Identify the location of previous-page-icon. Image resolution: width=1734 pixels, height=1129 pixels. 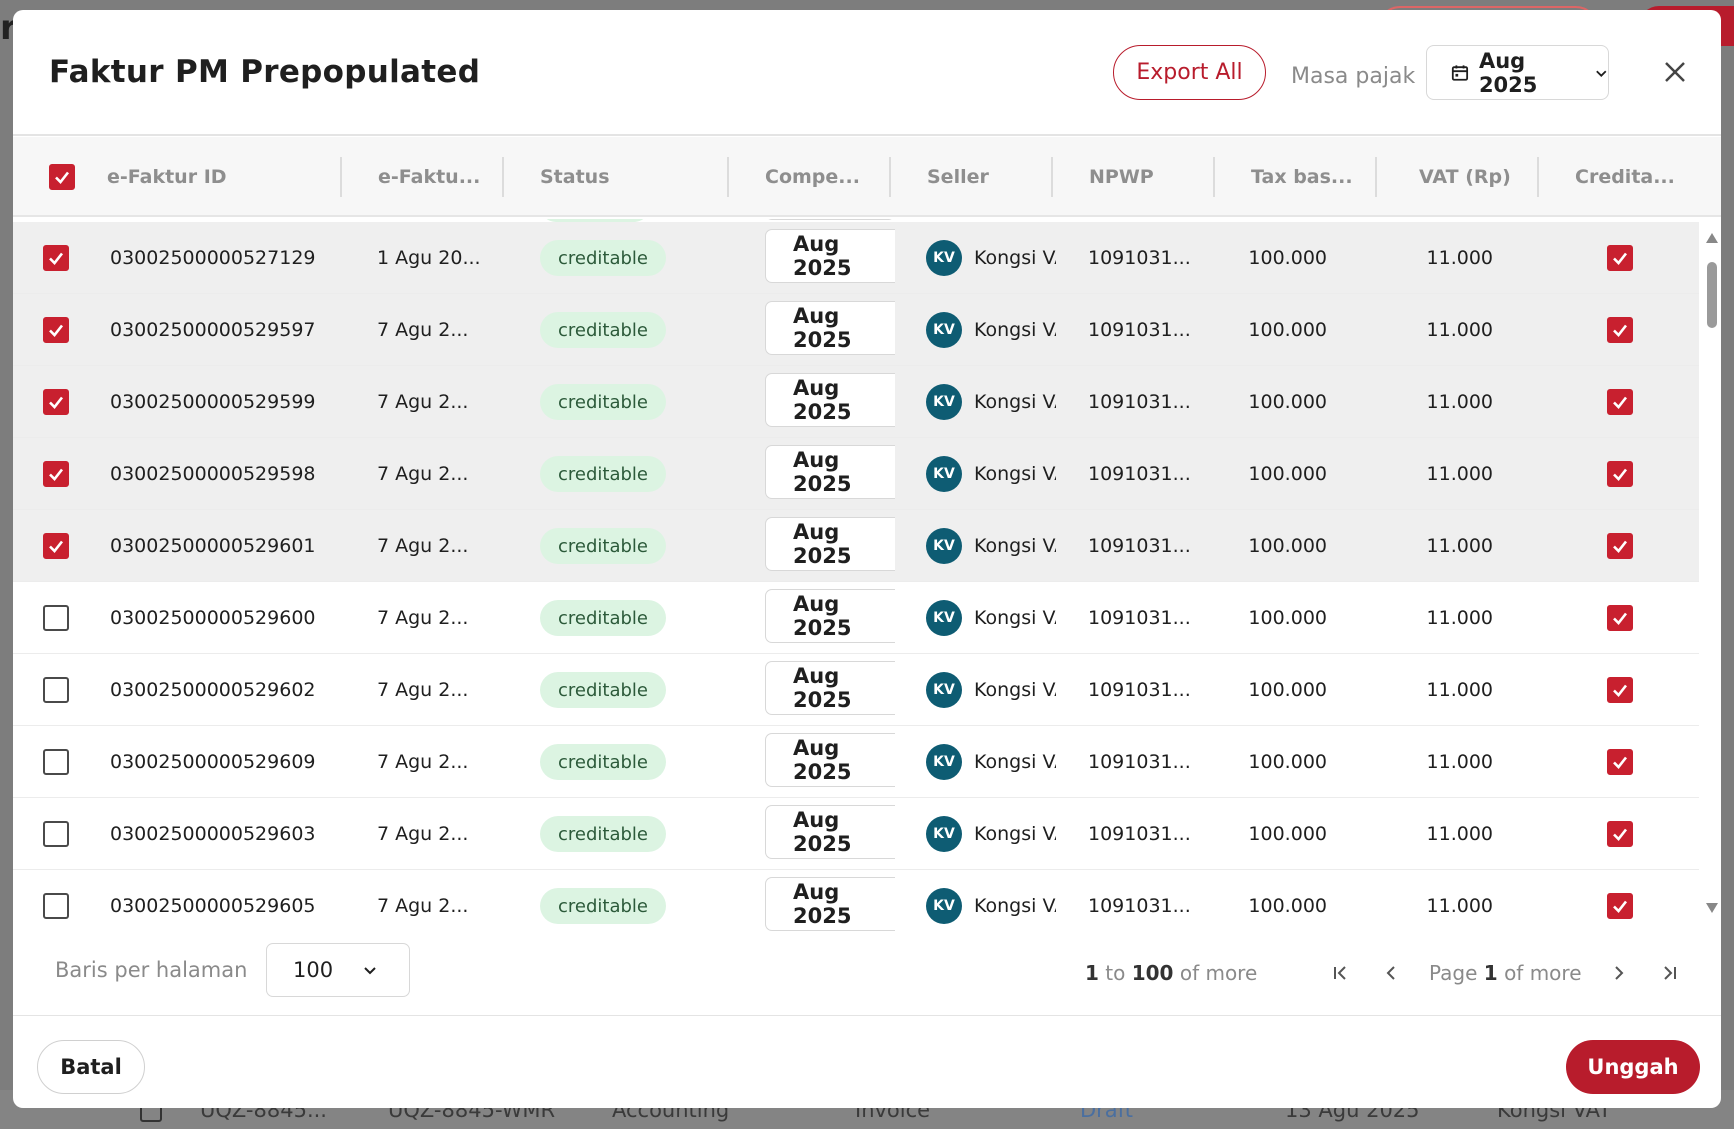
(1391, 973).